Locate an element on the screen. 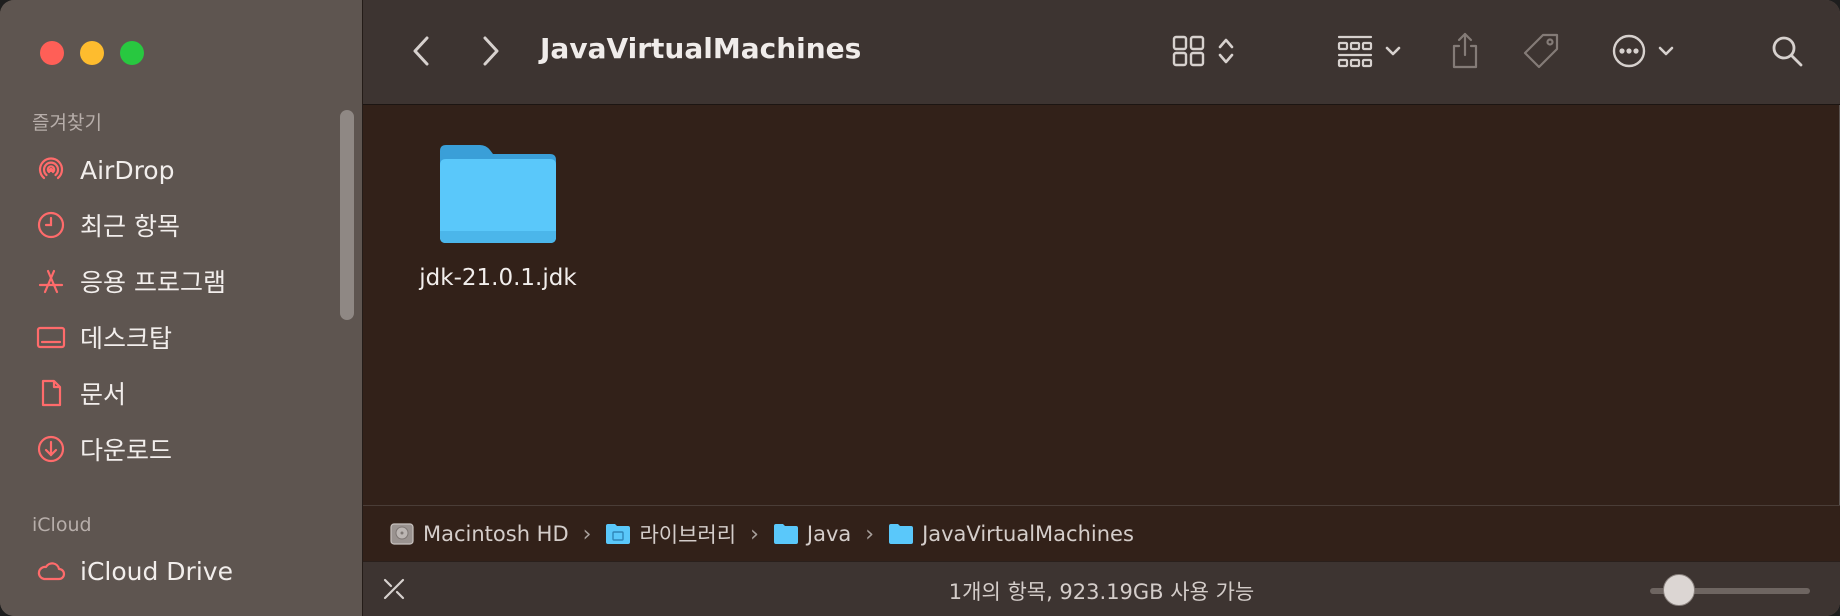 Image resolution: width=1840 pixels, height=616 pixels. folder-item: jdk-21.0.1.jdk is located at coordinates (498, 216).